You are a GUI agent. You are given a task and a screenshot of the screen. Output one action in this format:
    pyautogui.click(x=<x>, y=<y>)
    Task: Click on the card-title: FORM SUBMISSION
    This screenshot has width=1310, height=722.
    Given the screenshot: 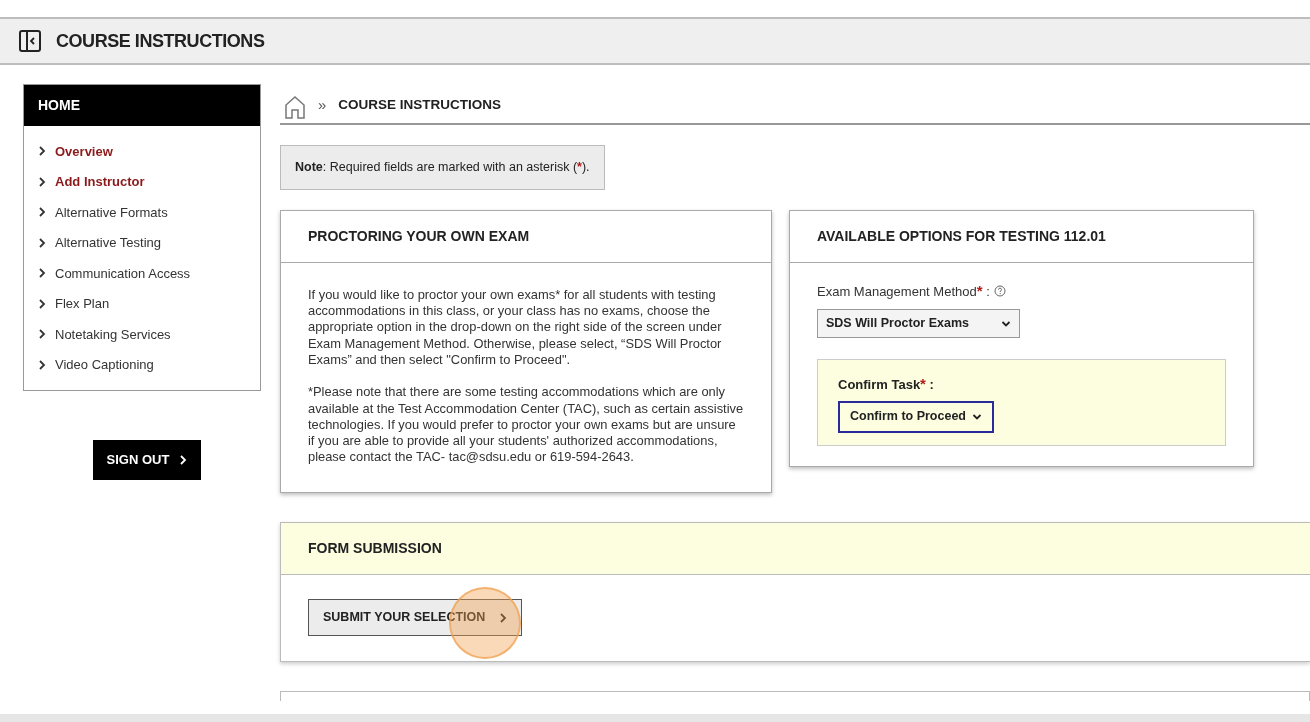 What is the action you would take?
    pyautogui.click(x=375, y=548)
    